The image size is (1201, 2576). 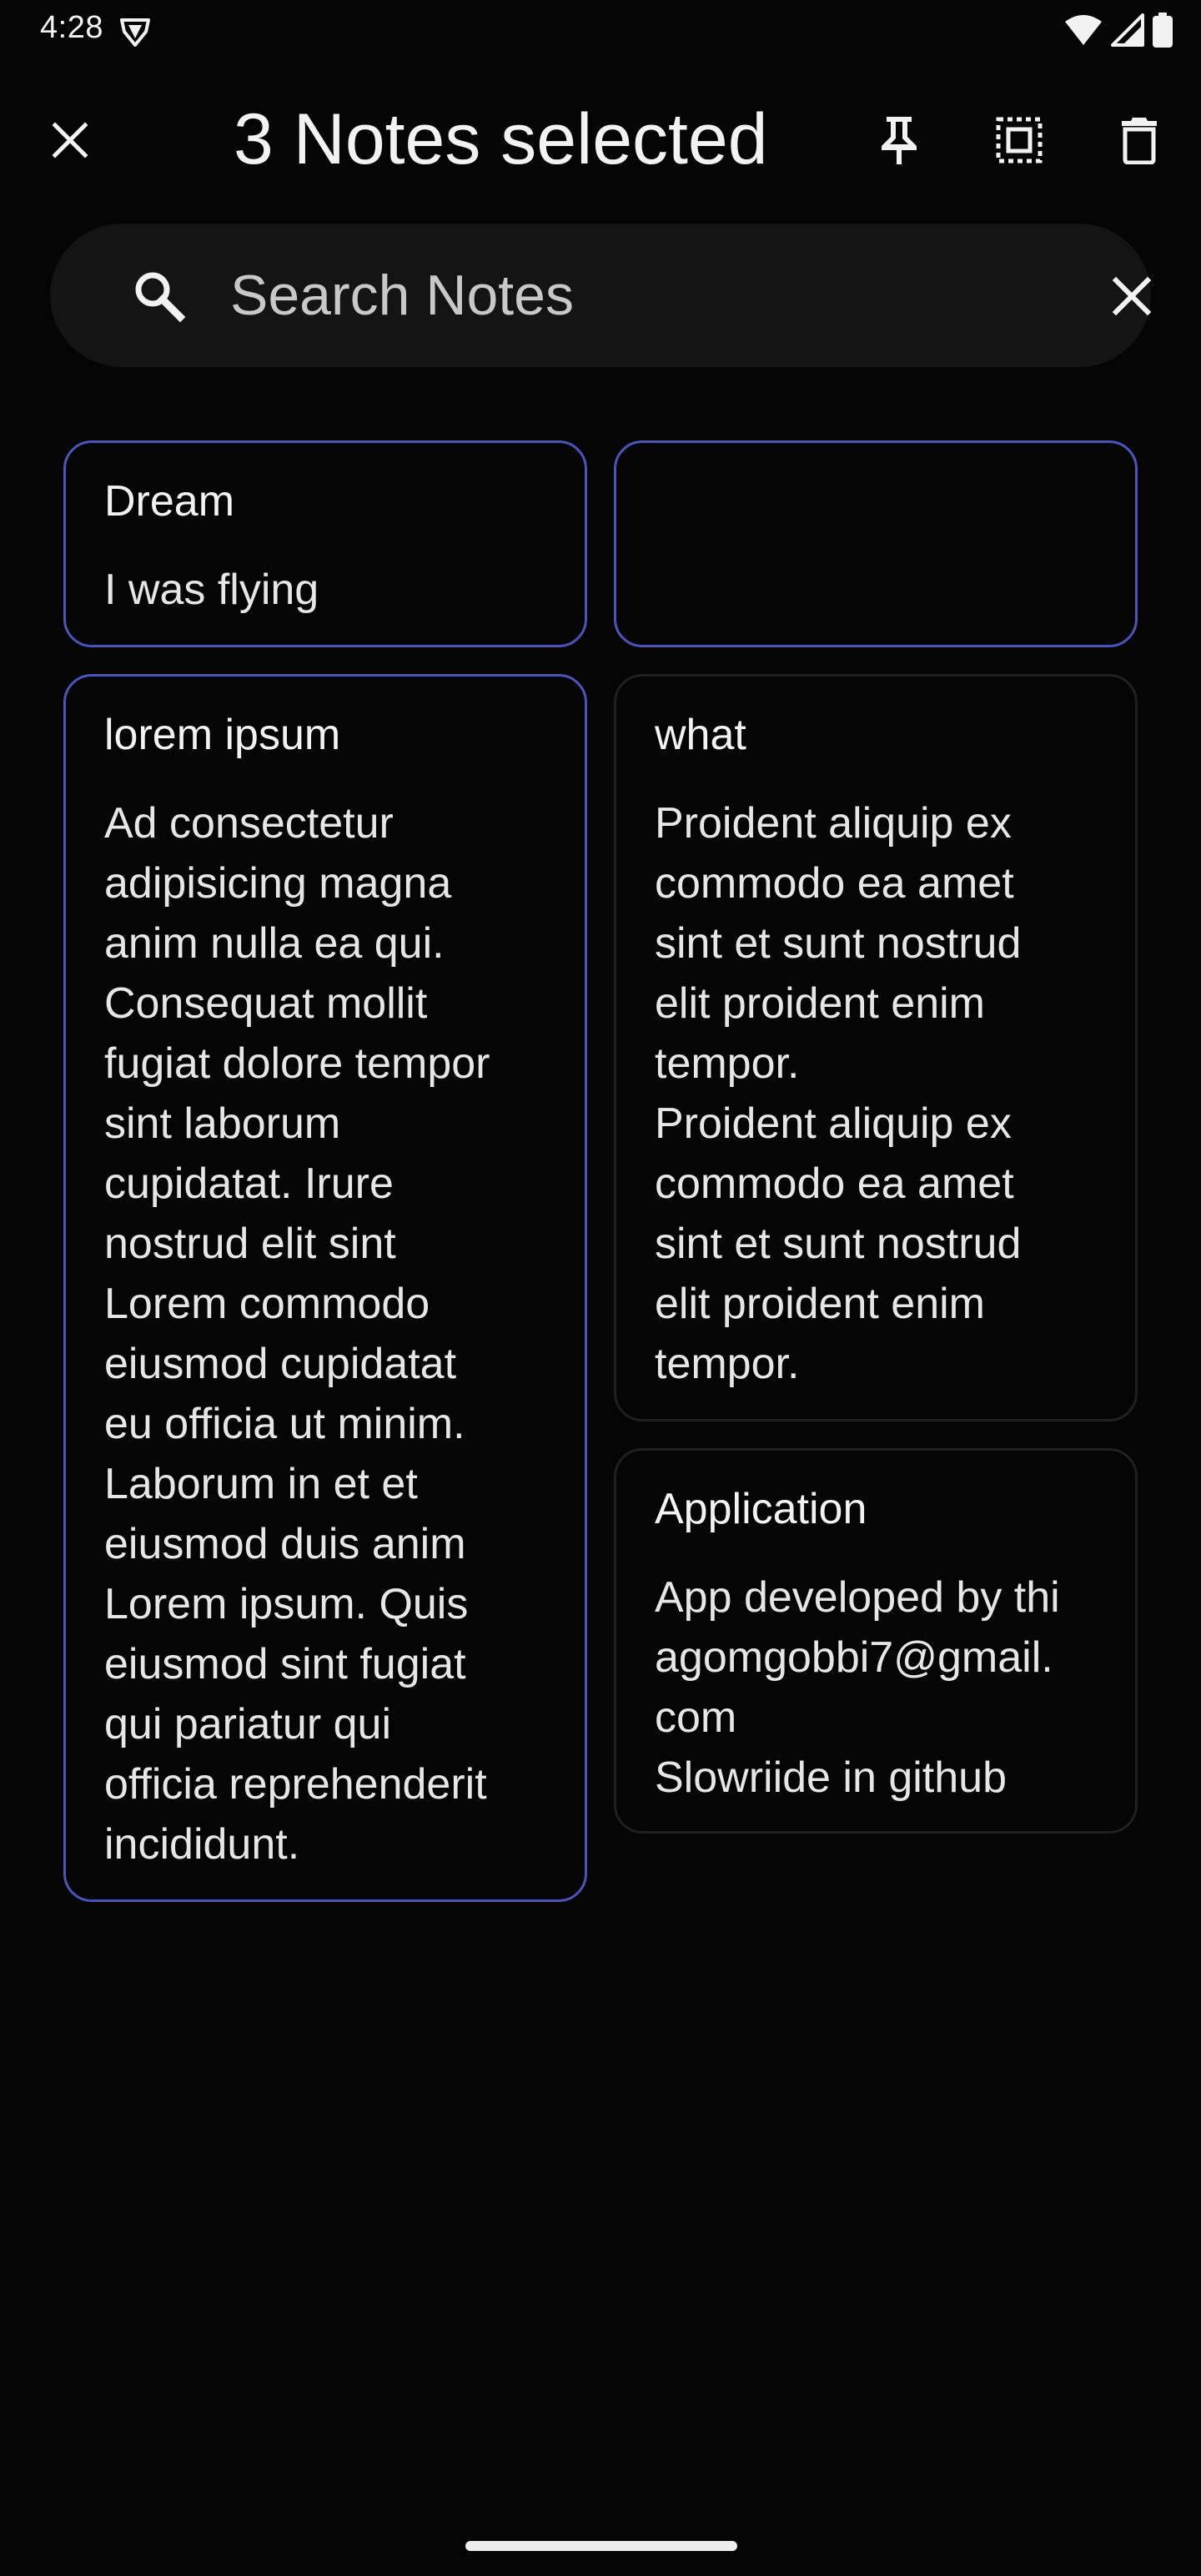 I want to click on note-card-dream: Dream I was flying, so click(x=325, y=543).